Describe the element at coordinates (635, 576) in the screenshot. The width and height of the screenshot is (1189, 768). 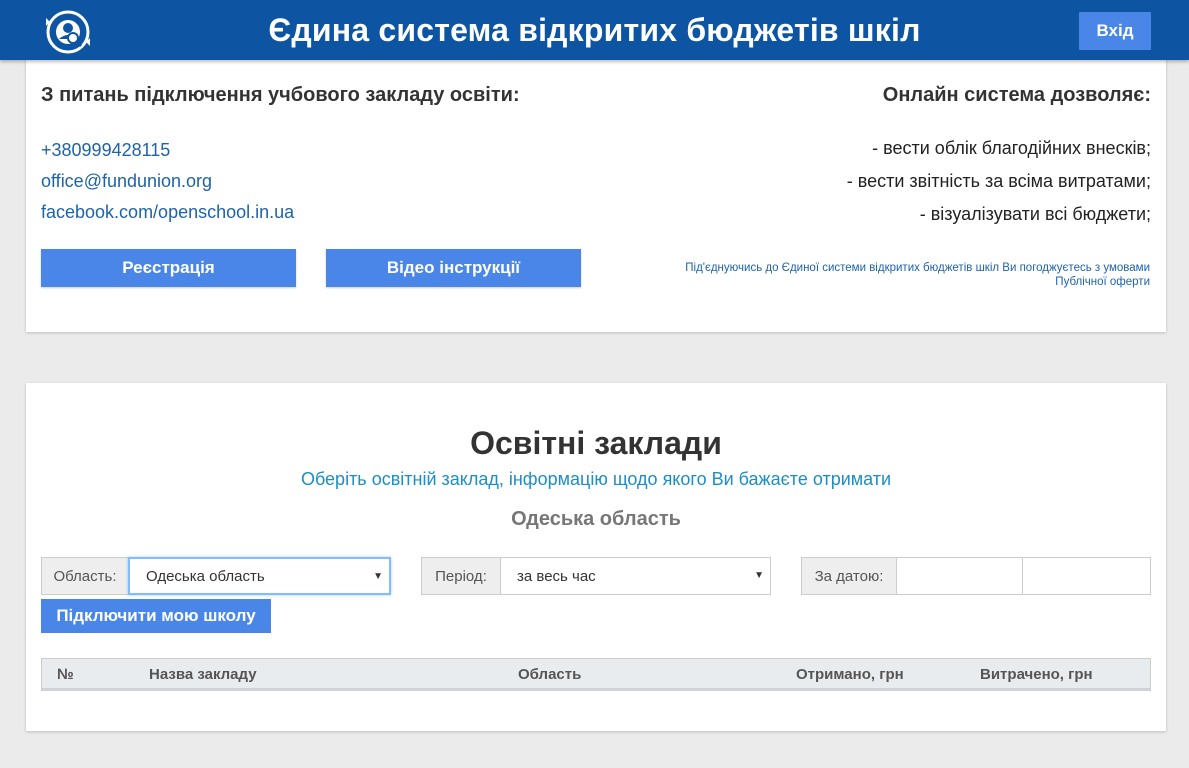
I see `period-select: за весь час ▼` at that location.